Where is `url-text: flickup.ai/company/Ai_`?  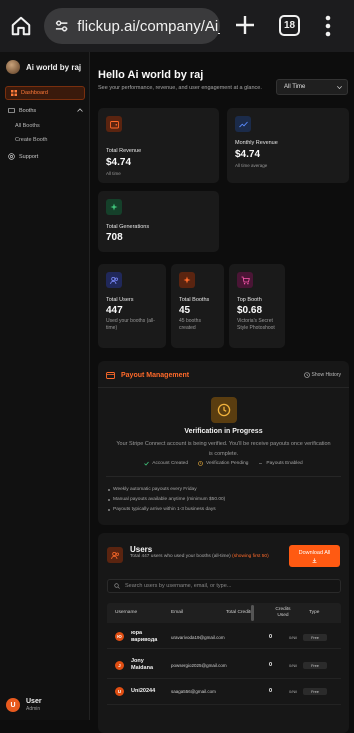 url-text: flickup.ai/company/Ai_ is located at coordinates (148, 26).